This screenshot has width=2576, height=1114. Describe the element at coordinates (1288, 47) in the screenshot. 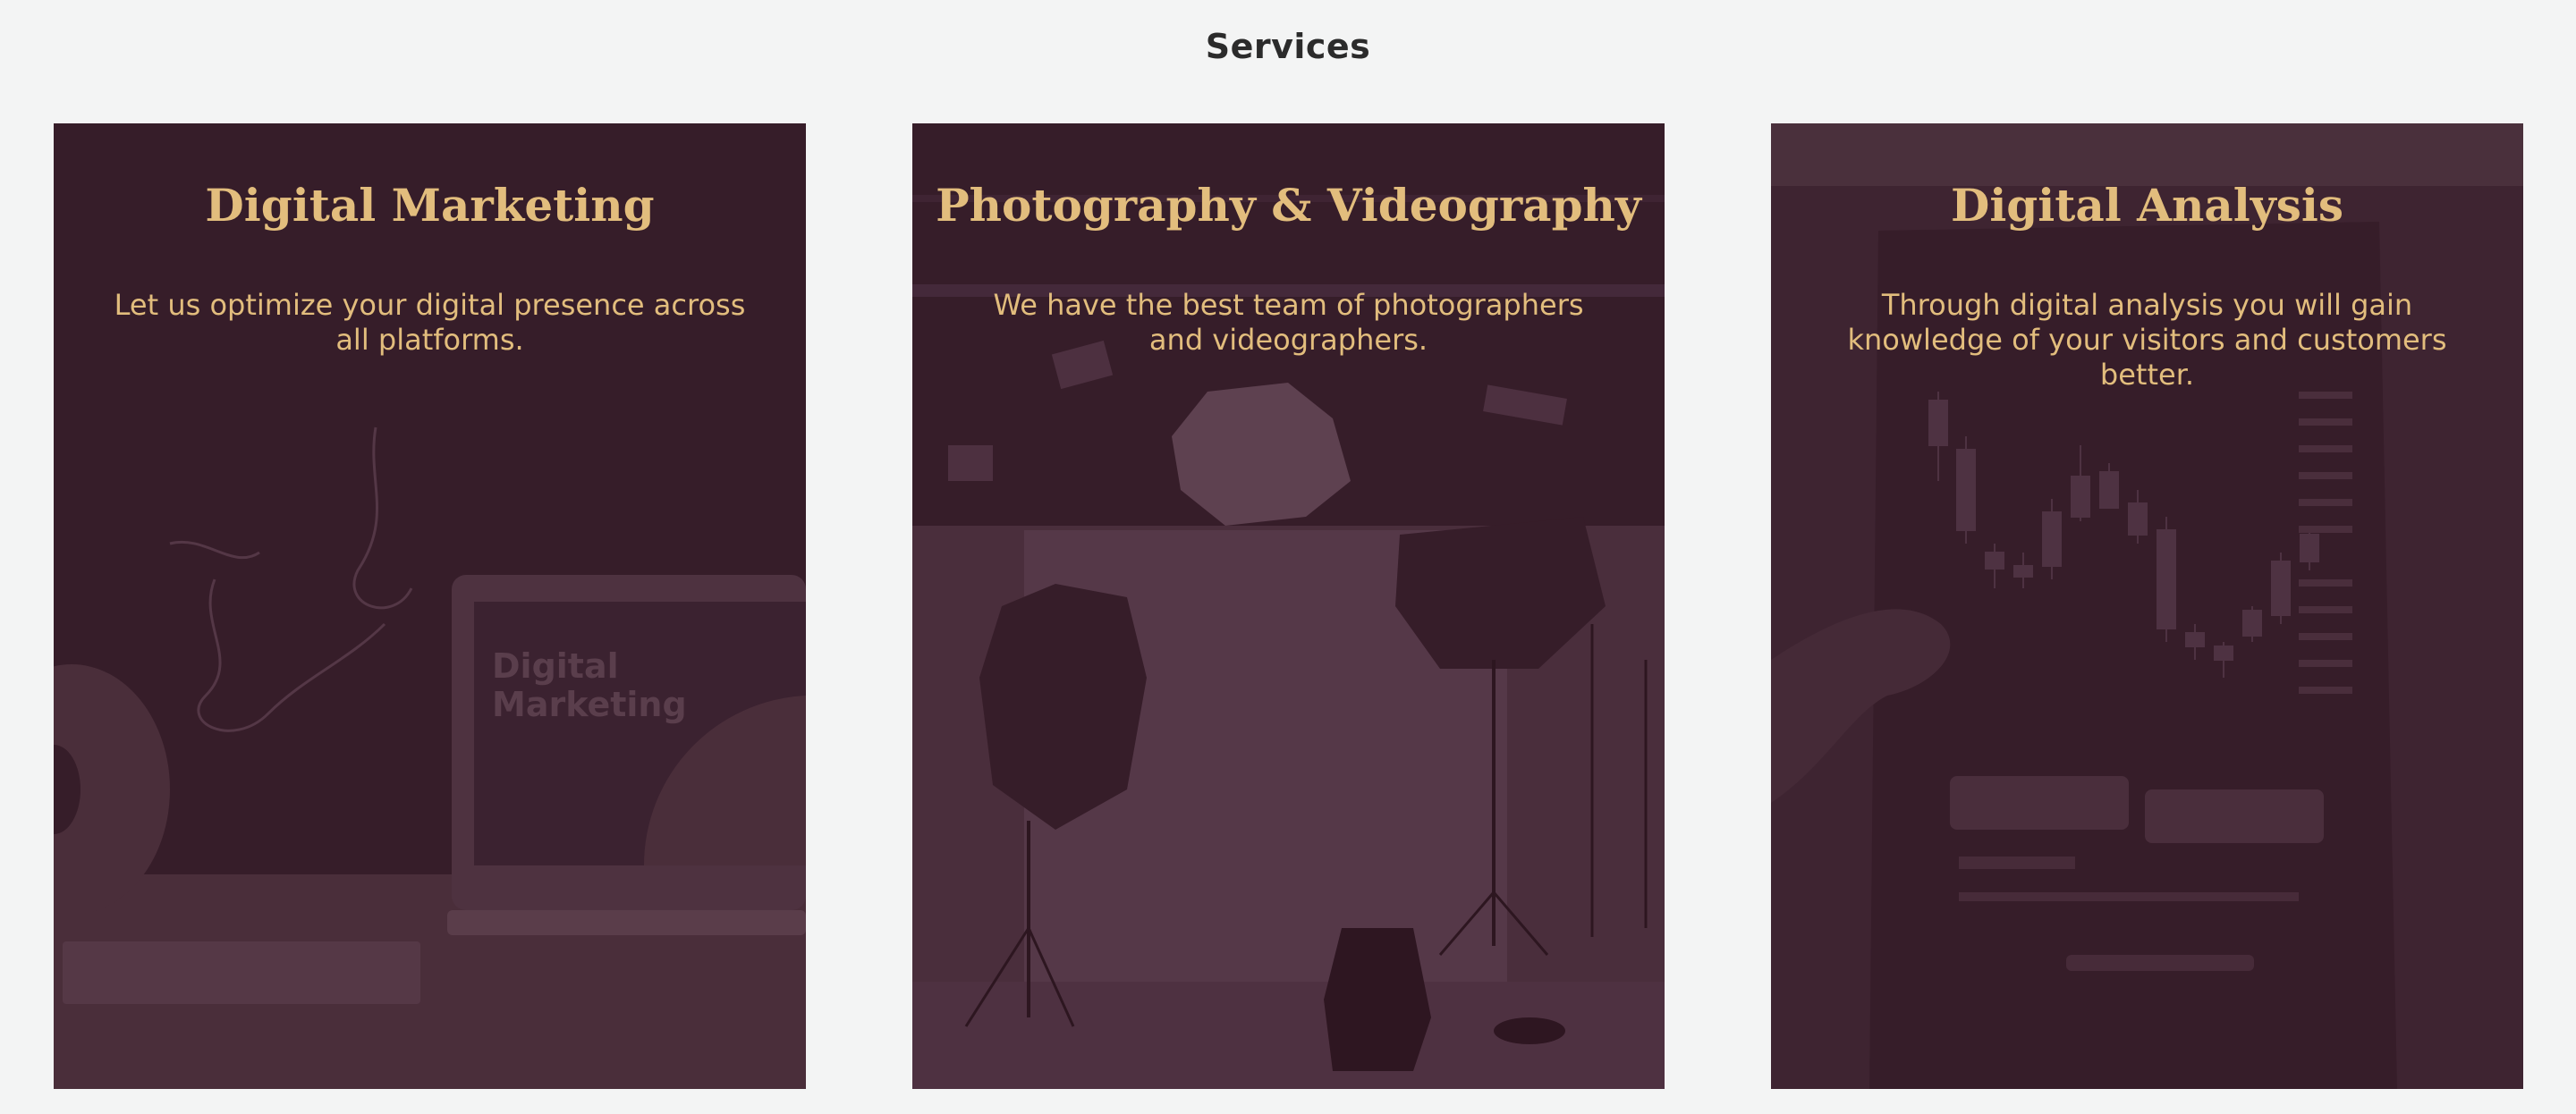

I see `section-title: Services` at that location.